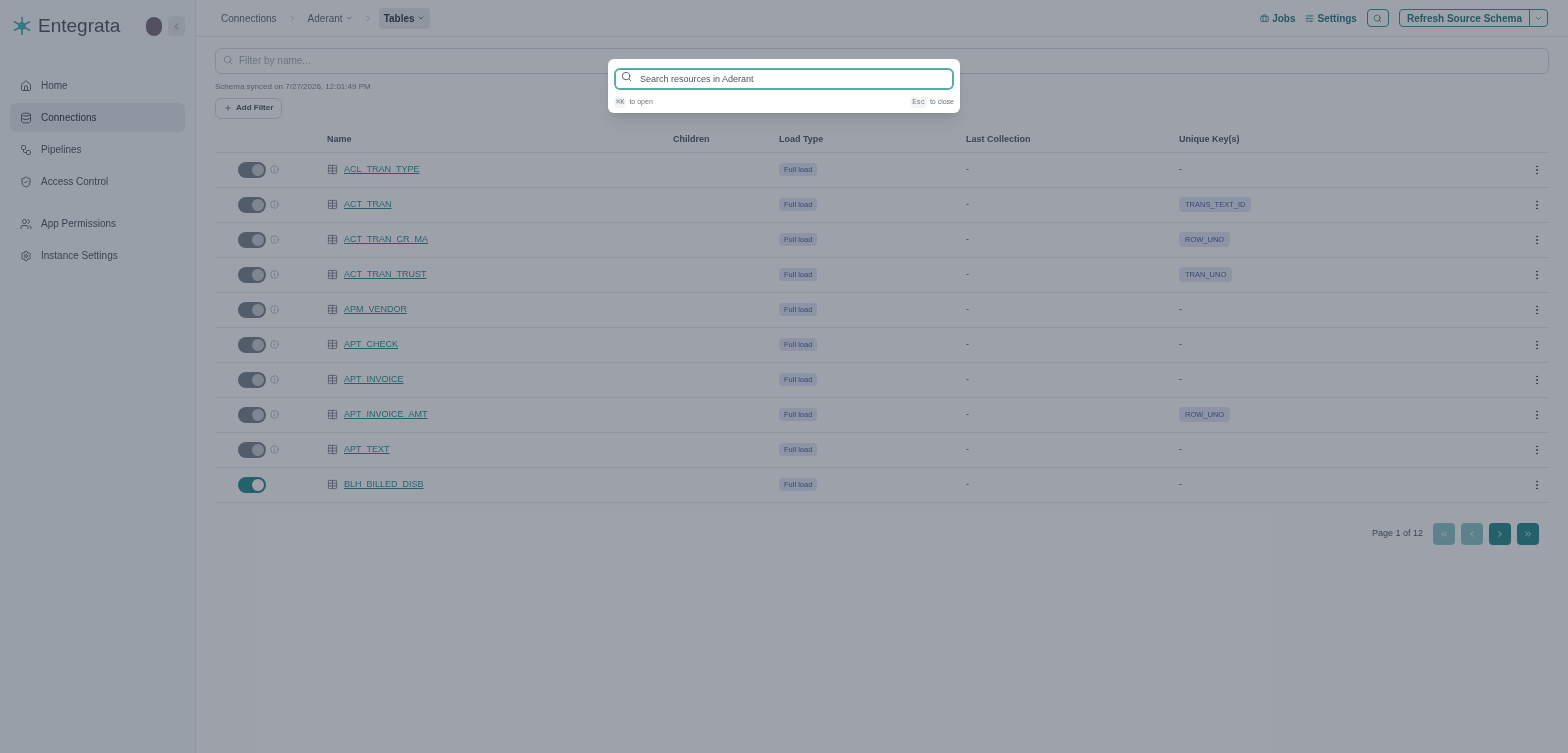 Image resolution: width=1568 pixels, height=753 pixels. What do you see at coordinates (249, 108) in the screenshot?
I see `add-filter-button: Add Filter` at bounding box center [249, 108].